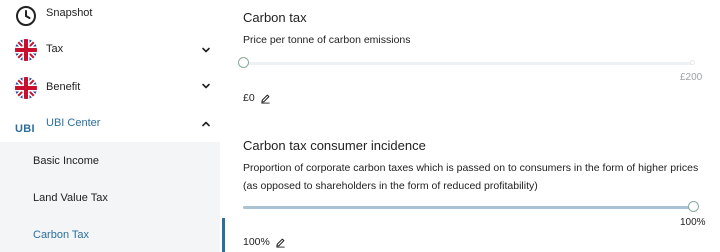 The width and height of the screenshot is (720, 252). What do you see at coordinates (275, 17) in the screenshot?
I see `param-title: Carbon tax` at bounding box center [275, 17].